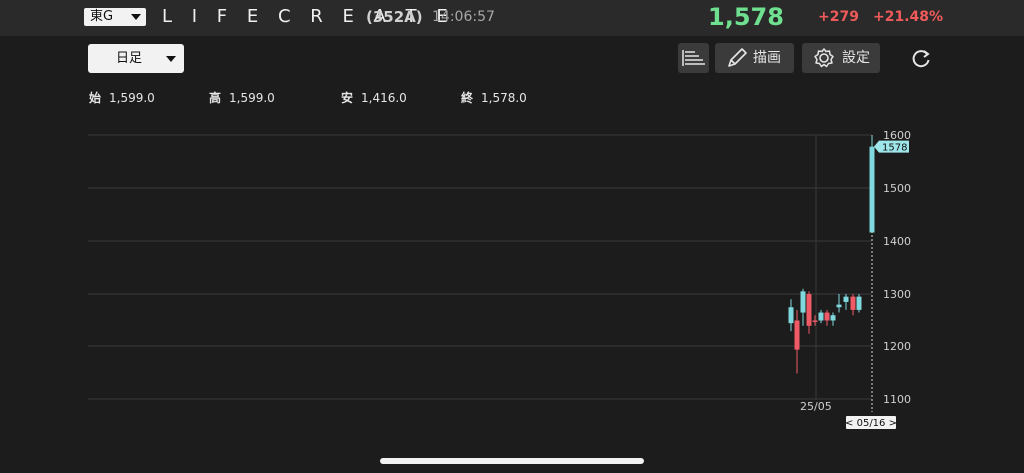  Describe the element at coordinates (132, 98) in the screenshot. I see `open-value: 1,599.0` at that location.